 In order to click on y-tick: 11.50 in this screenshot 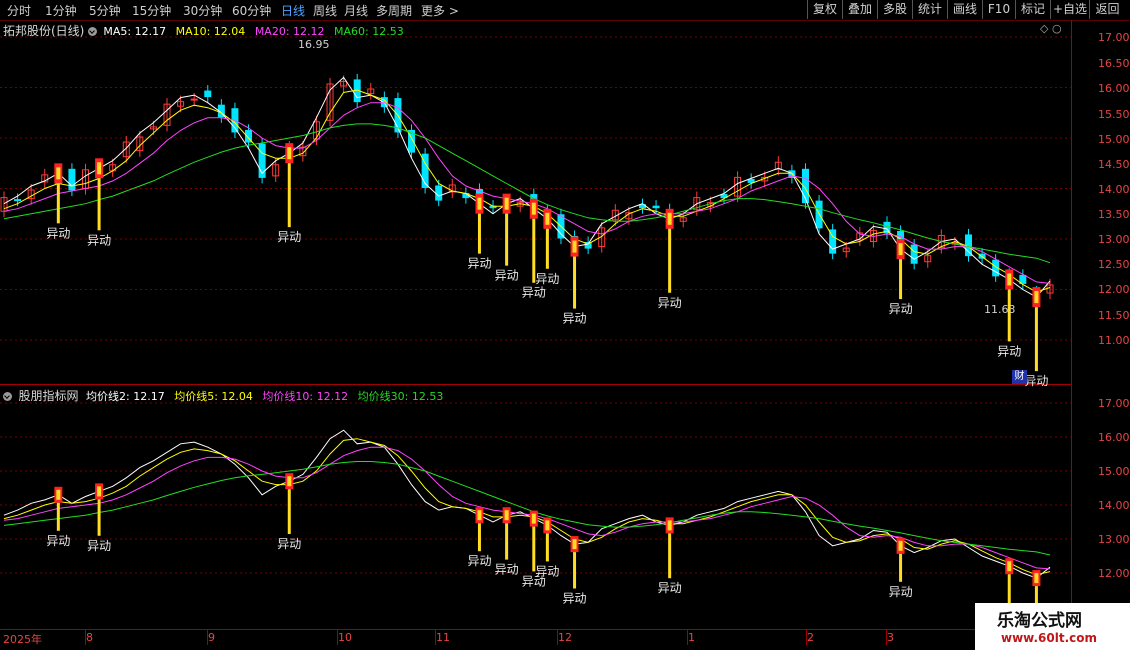, I will do `click(1114, 315)`.